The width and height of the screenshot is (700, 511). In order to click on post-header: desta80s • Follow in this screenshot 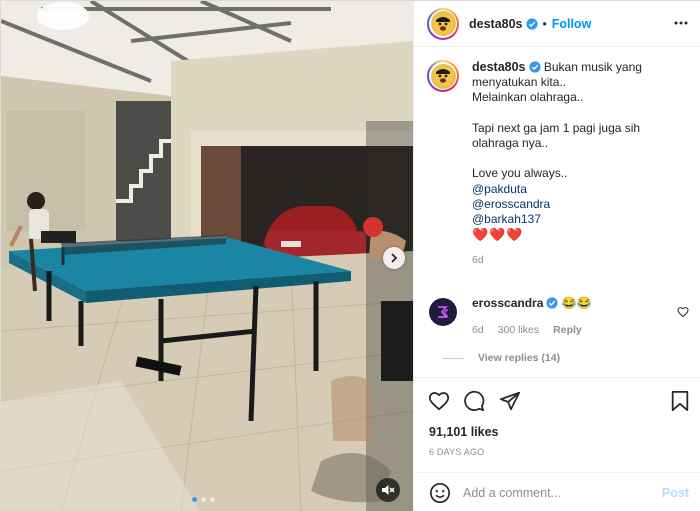, I will do `click(557, 24)`.